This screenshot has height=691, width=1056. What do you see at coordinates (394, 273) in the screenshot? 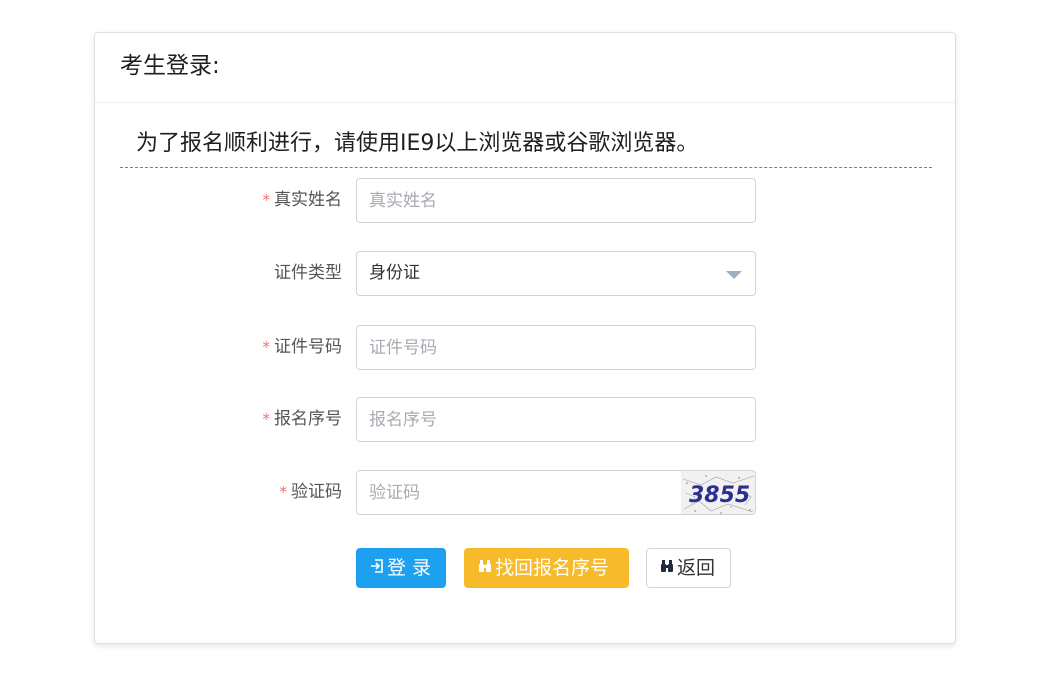
I see `id-type-value: 身份证` at bounding box center [394, 273].